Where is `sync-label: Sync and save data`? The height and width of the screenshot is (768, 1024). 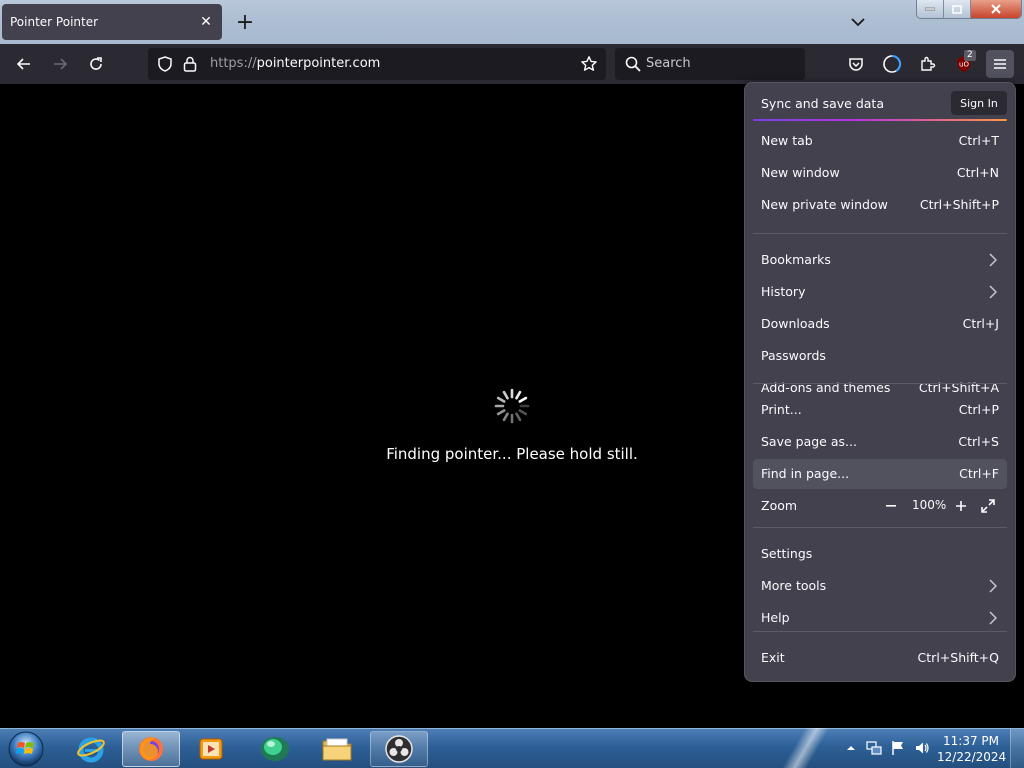
sync-label: Sync and save data is located at coordinates (822, 103).